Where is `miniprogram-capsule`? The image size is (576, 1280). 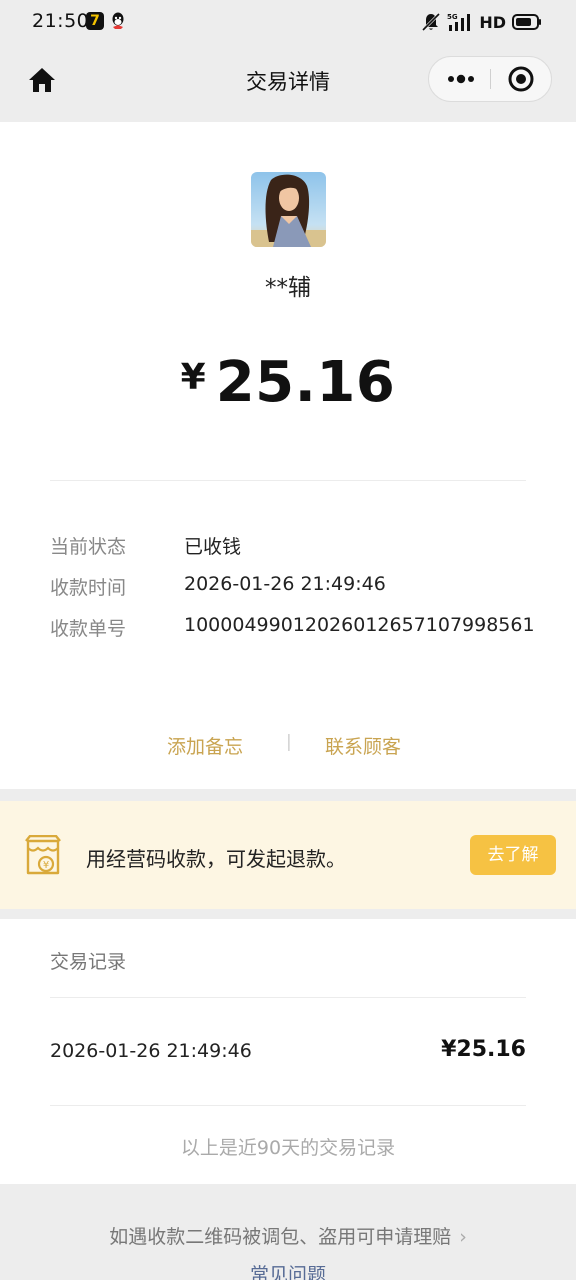 miniprogram-capsule is located at coordinates (490, 79).